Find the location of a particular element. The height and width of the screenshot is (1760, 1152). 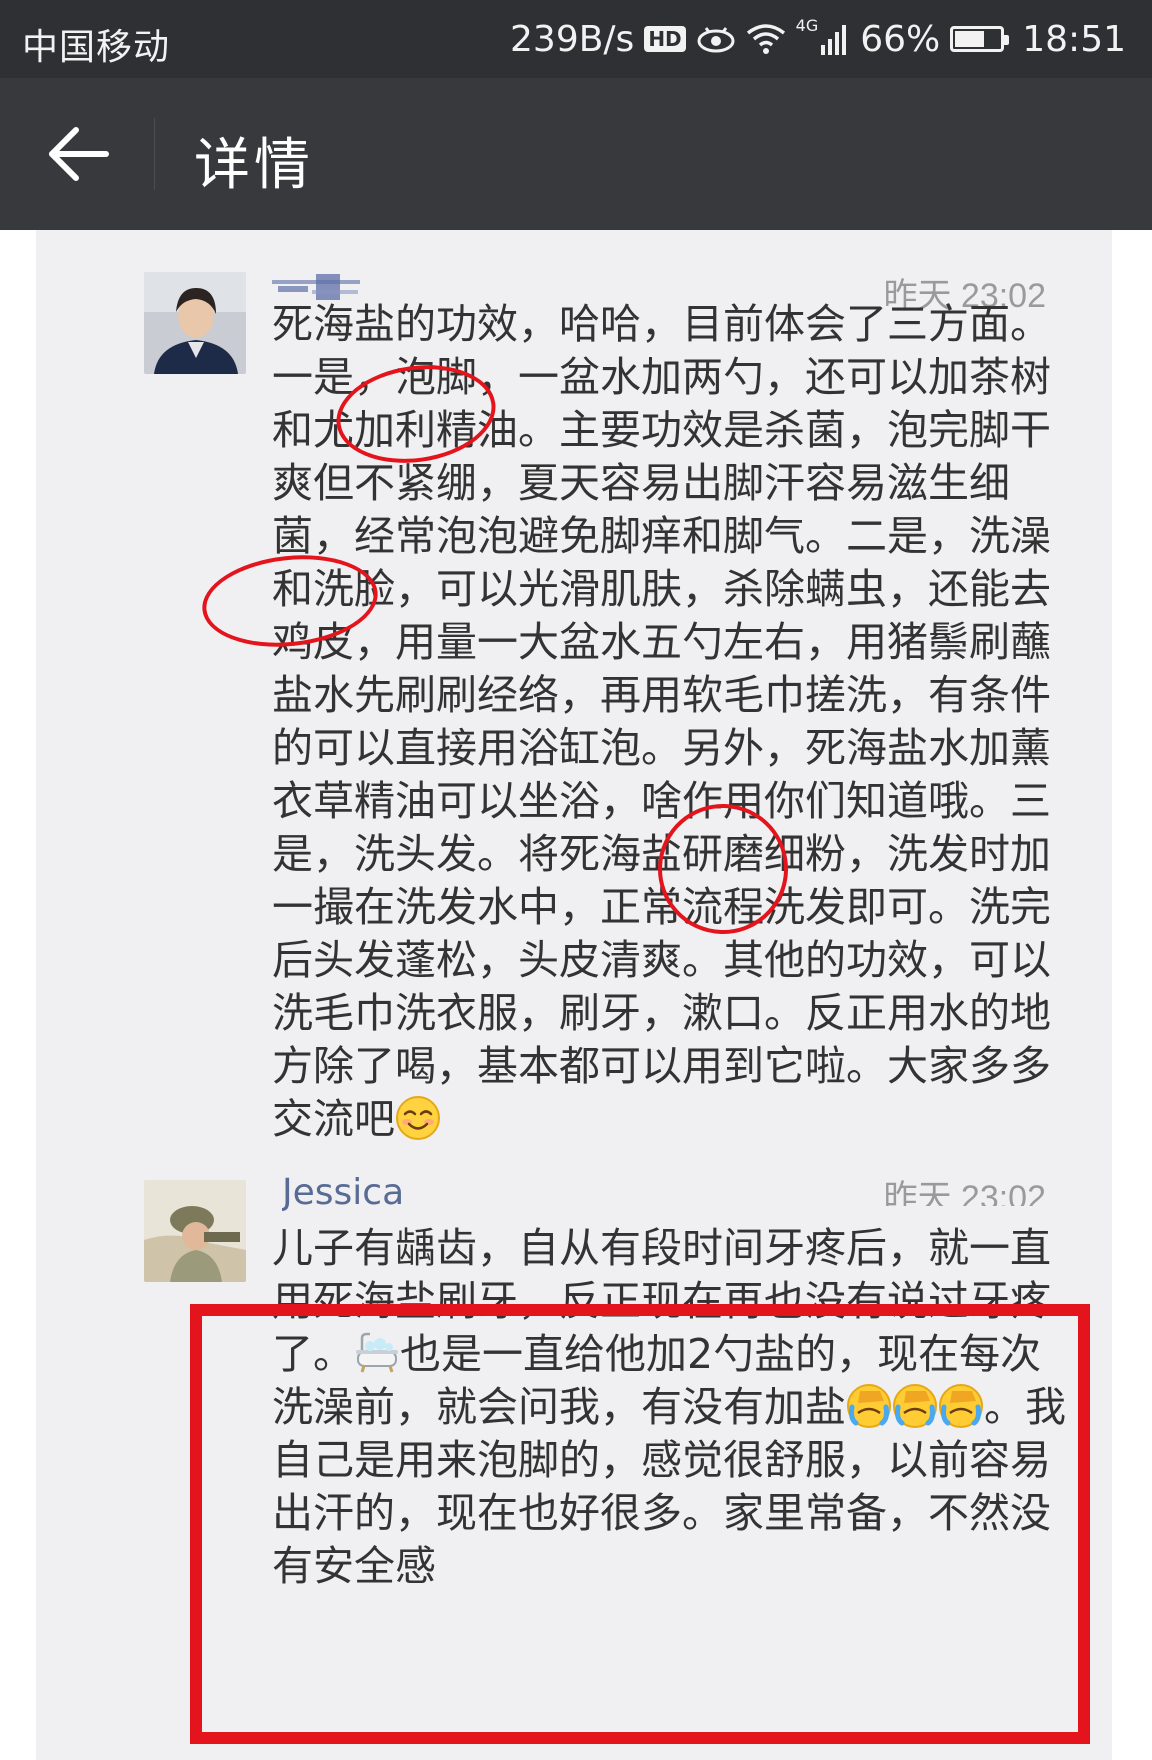

page-title: 详情 is located at coordinates (254, 165).